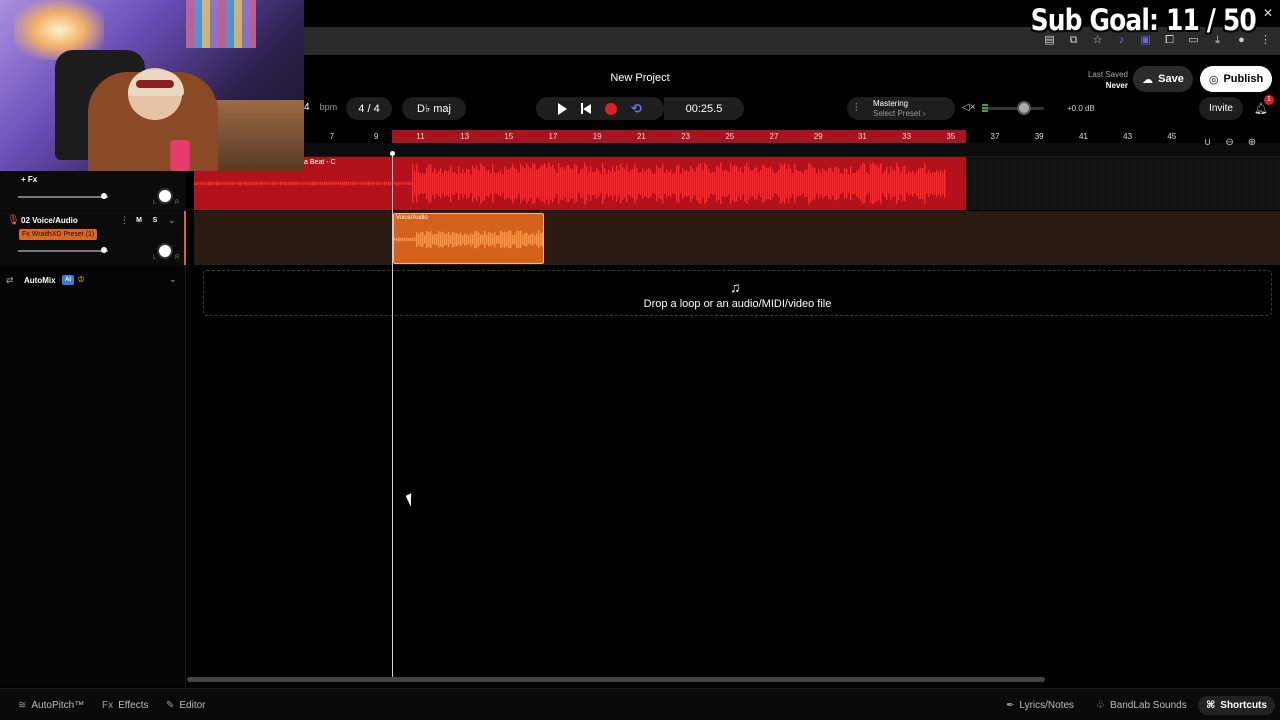  I want to click on mastering-preset: Select Preset ›, so click(899, 113).